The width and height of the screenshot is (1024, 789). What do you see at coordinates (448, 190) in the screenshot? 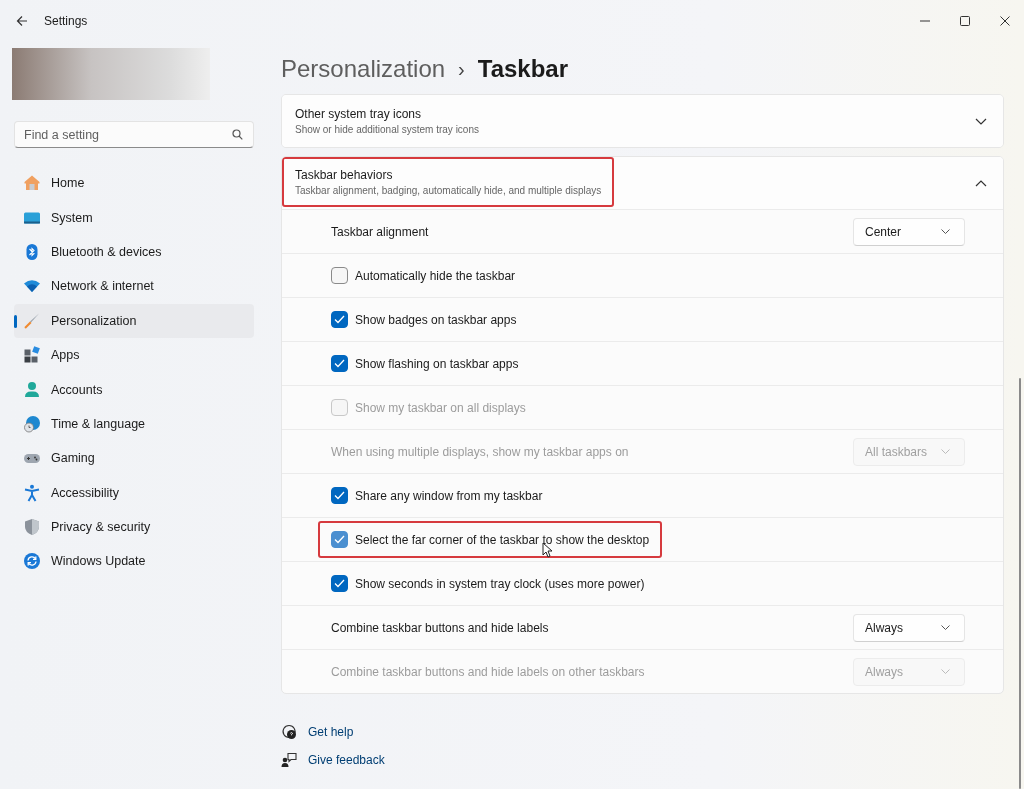
I see `section-subtitle: Taskbar alignment, badging, automatically hide, and multiple displays` at bounding box center [448, 190].